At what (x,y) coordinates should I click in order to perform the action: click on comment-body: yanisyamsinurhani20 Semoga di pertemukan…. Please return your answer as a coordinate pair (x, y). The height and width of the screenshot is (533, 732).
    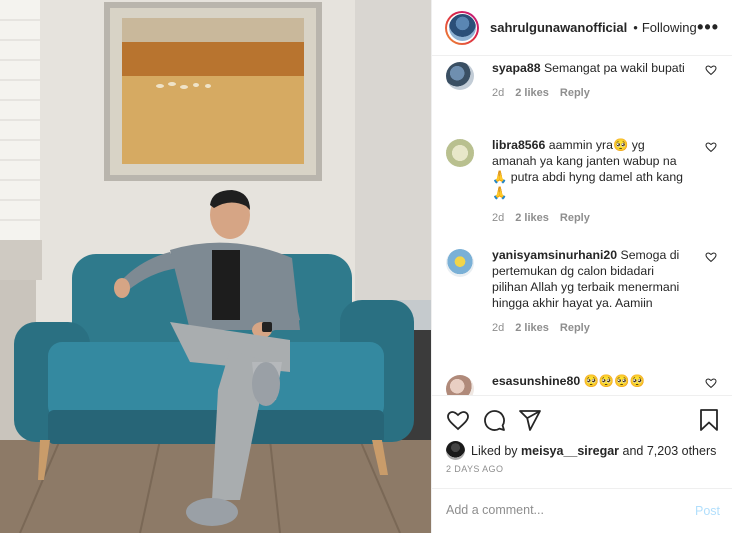
    Looking at the image, I should click on (592, 291).